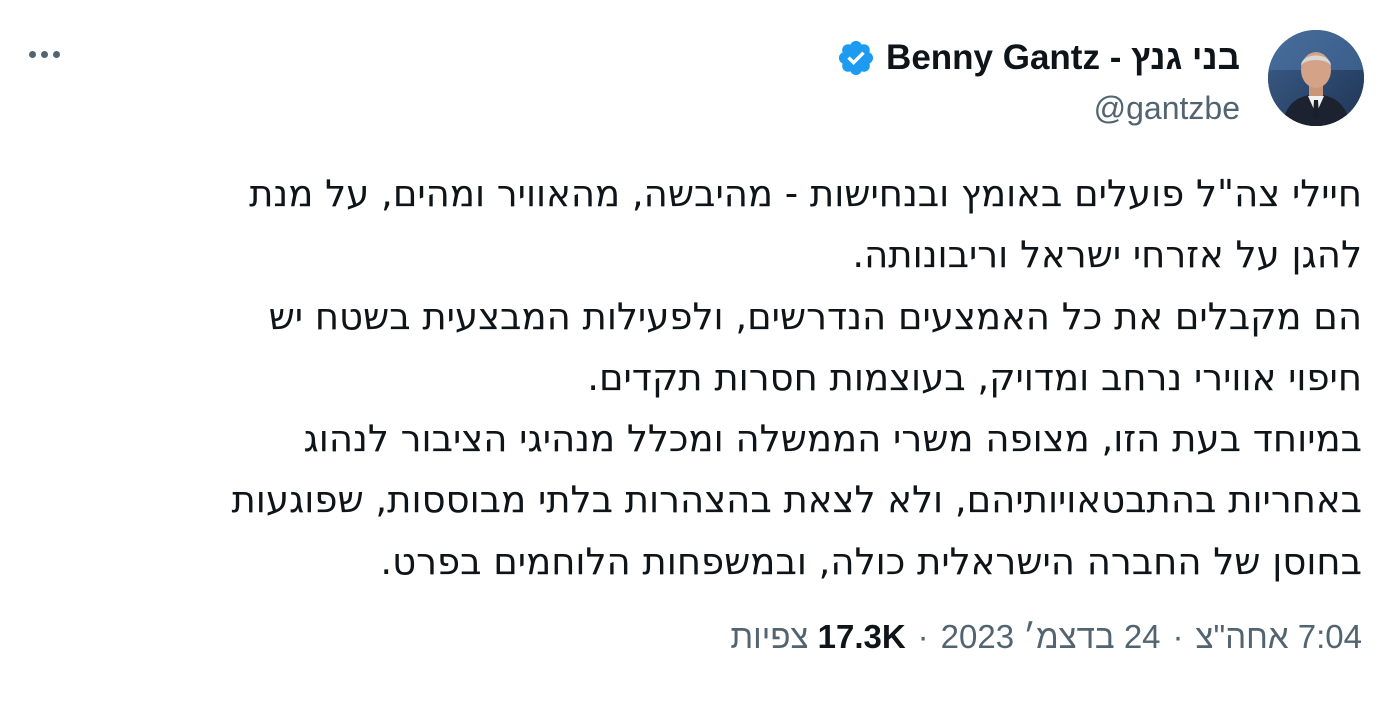 Image resolution: width=1400 pixels, height=701 pixels. I want to click on avatar, so click(1316, 78).